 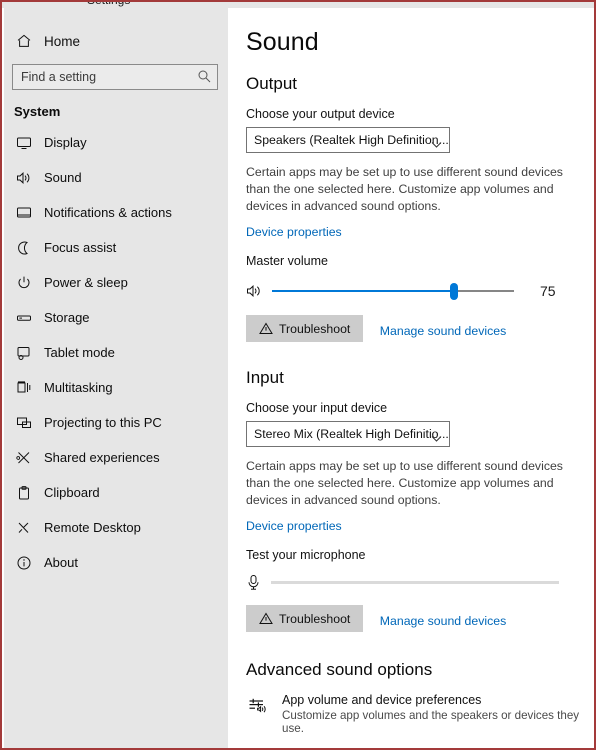 I want to click on section-title-advanced: Advanced sound options, so click(x=339, y=669).